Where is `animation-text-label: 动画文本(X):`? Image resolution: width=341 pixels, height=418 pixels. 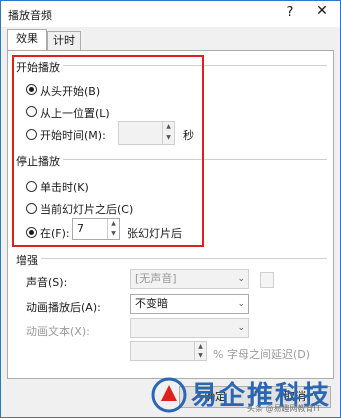 animation-text-label: 动画文本(X): is located at coordinates (58, 331).